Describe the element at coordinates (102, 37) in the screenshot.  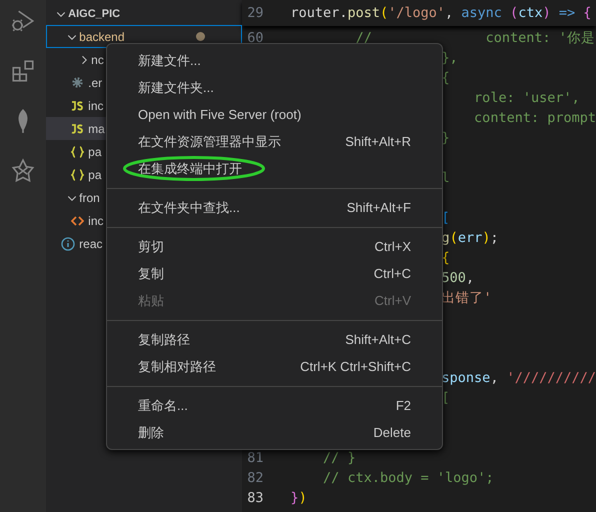
I see `file-name: backend` at that location.